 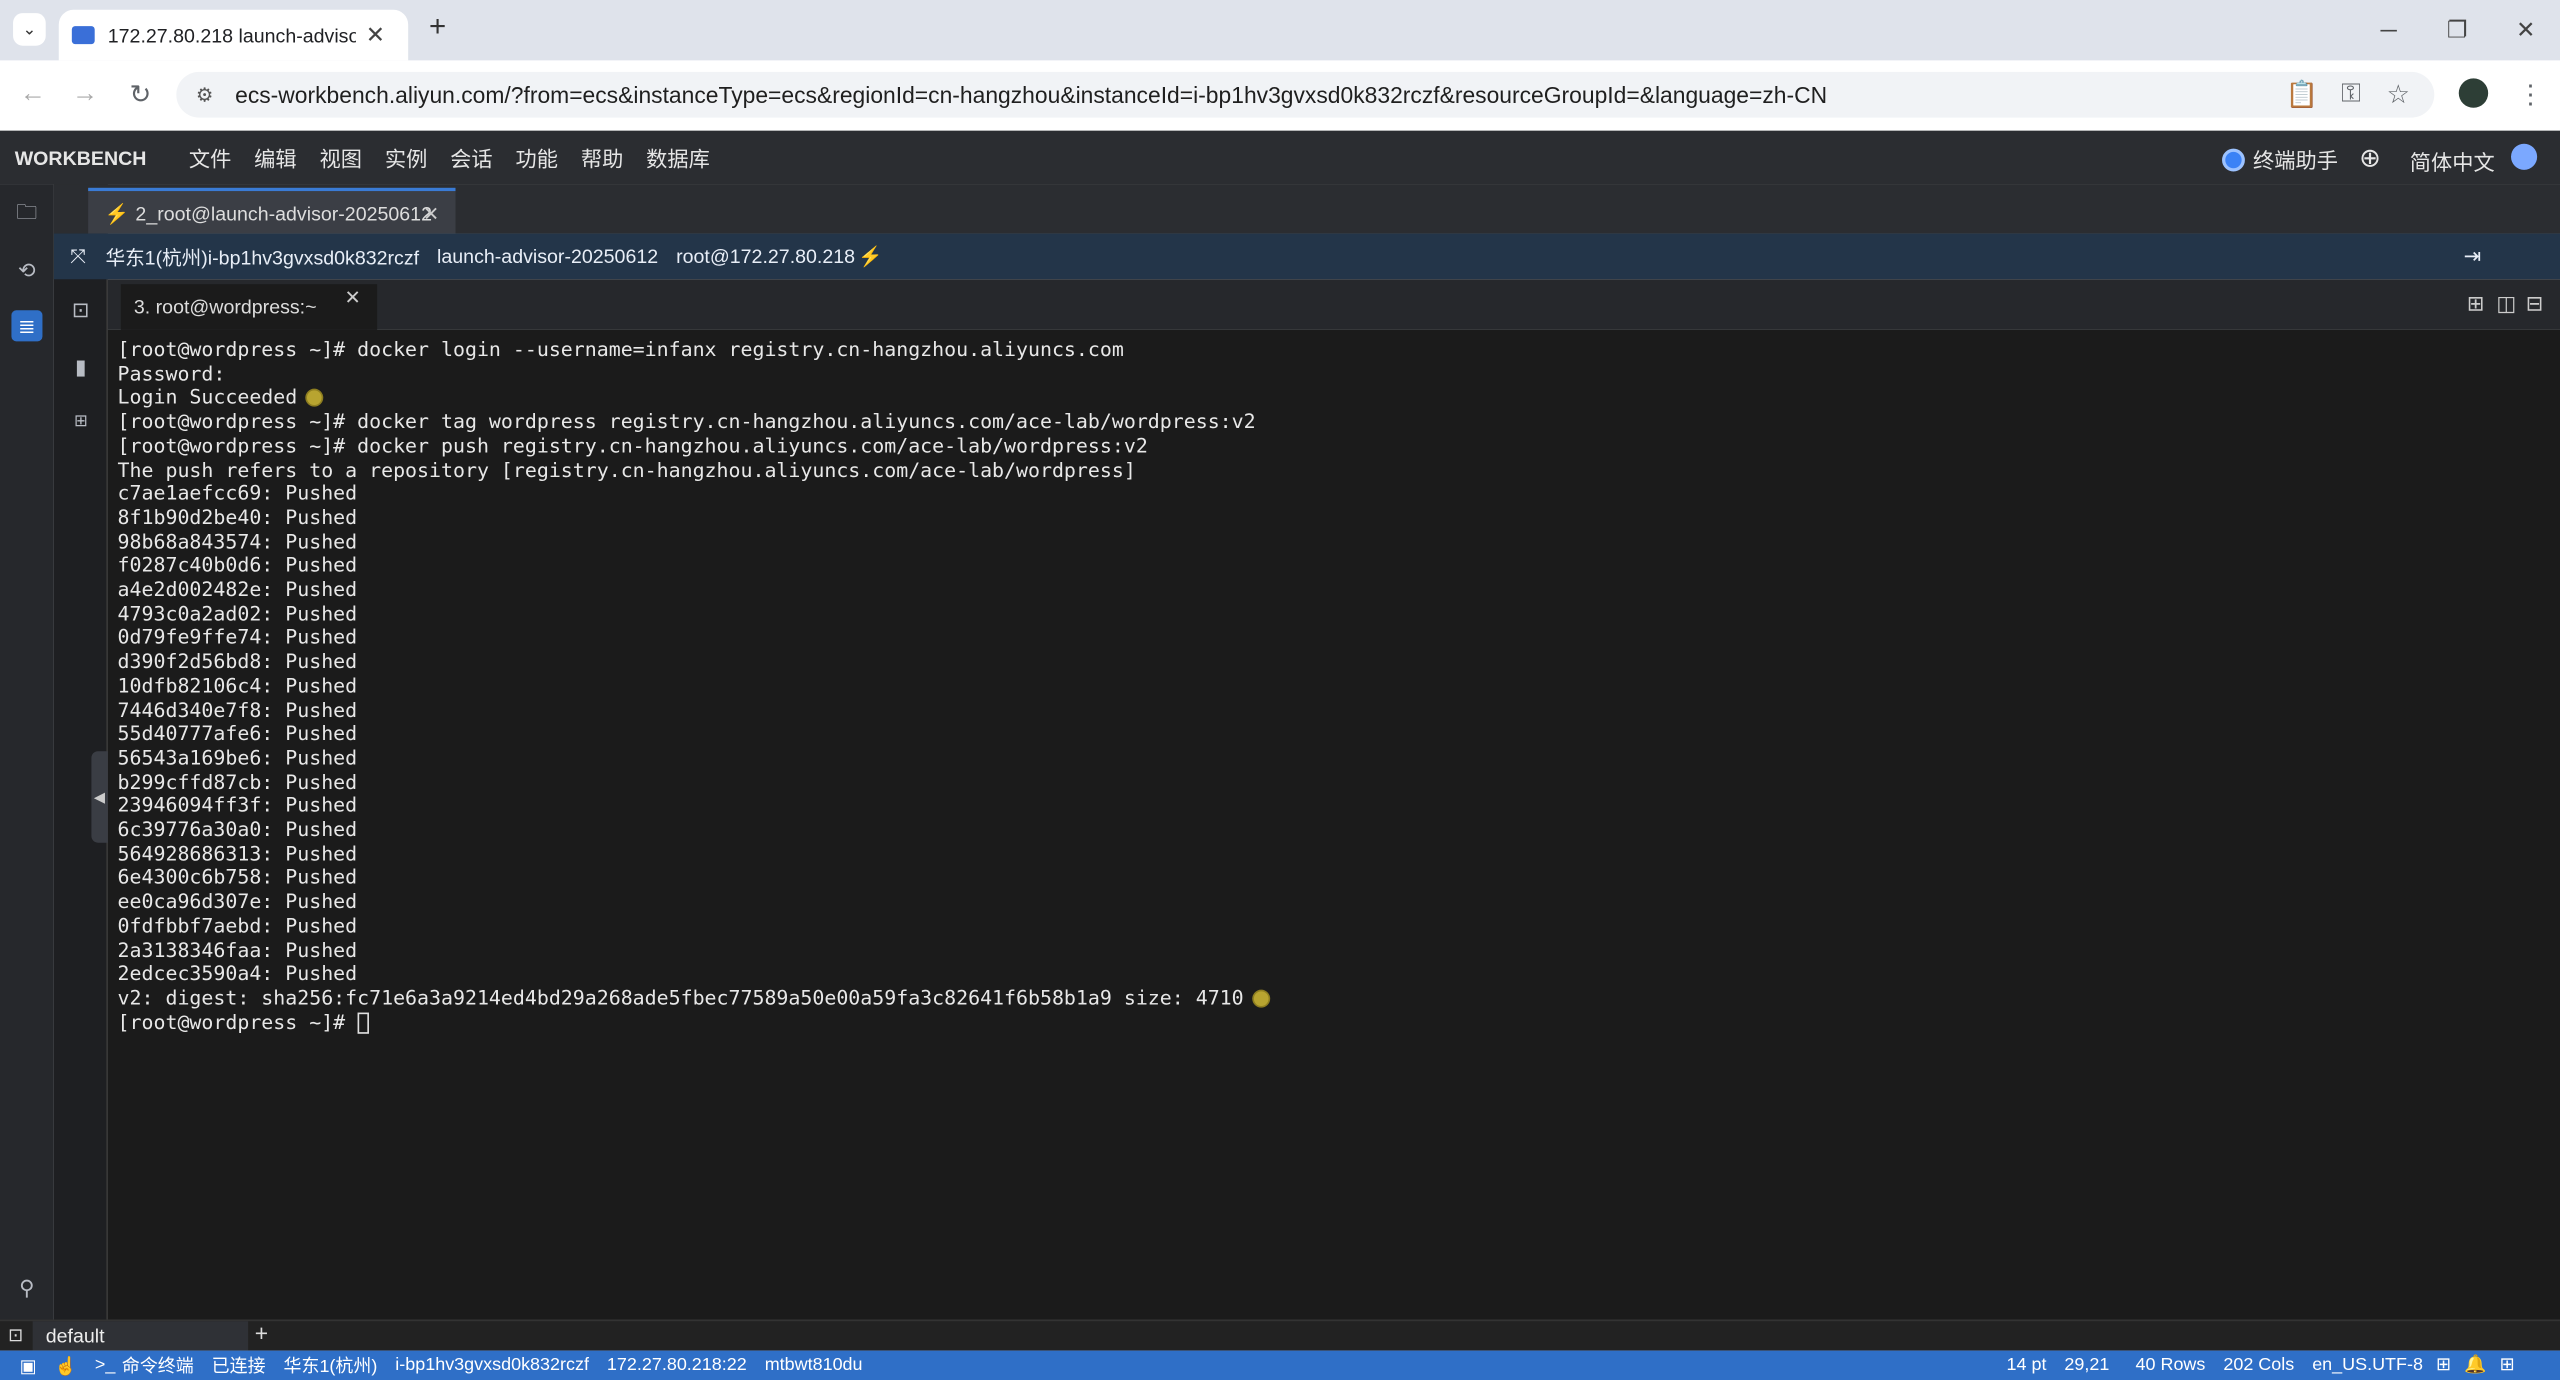 I want to click on terminal-icon: ⊡, so click(x=80, y=309).